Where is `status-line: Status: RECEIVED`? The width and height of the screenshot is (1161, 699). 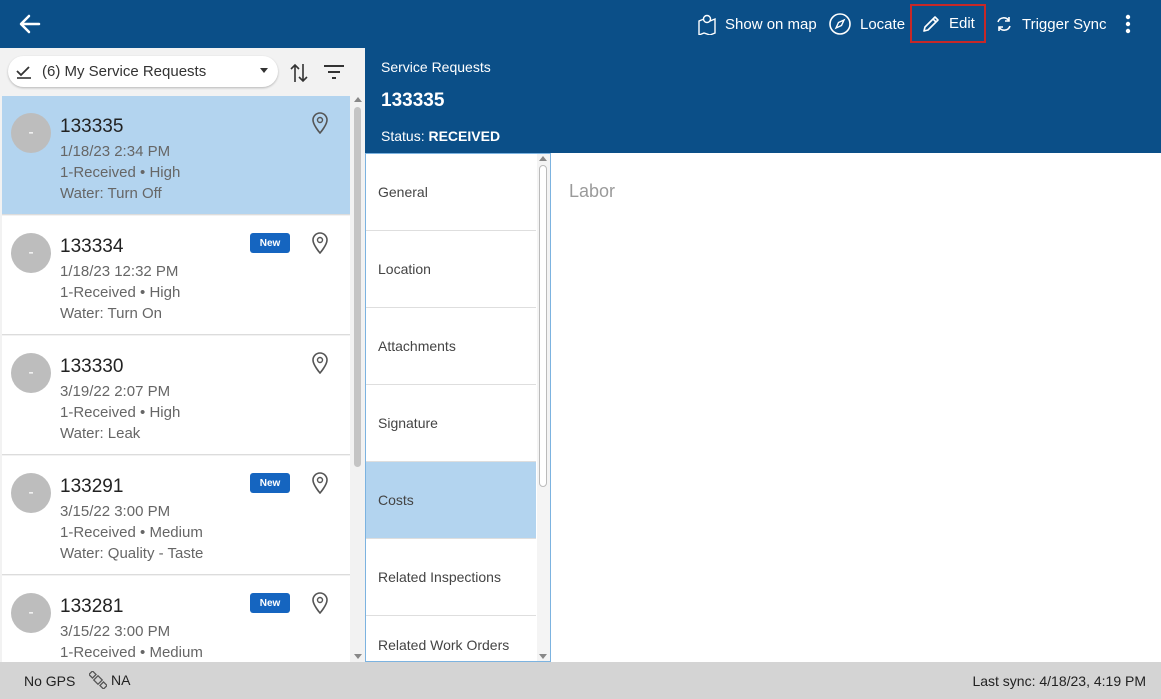
status-line: Status: RECEIVED is located at coordinates (440, 136).